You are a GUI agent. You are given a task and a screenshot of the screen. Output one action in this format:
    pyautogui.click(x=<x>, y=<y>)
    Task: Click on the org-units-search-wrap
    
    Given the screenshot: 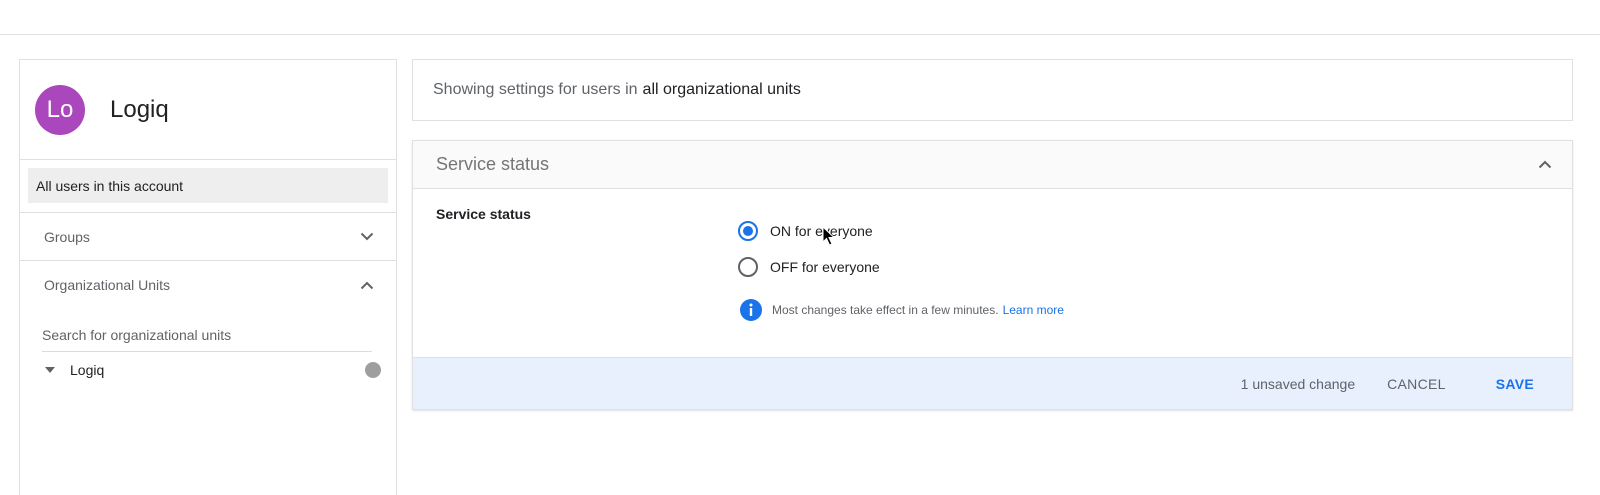 What is the action you would take?
    pyautogui.click(x=208, y=330)
    